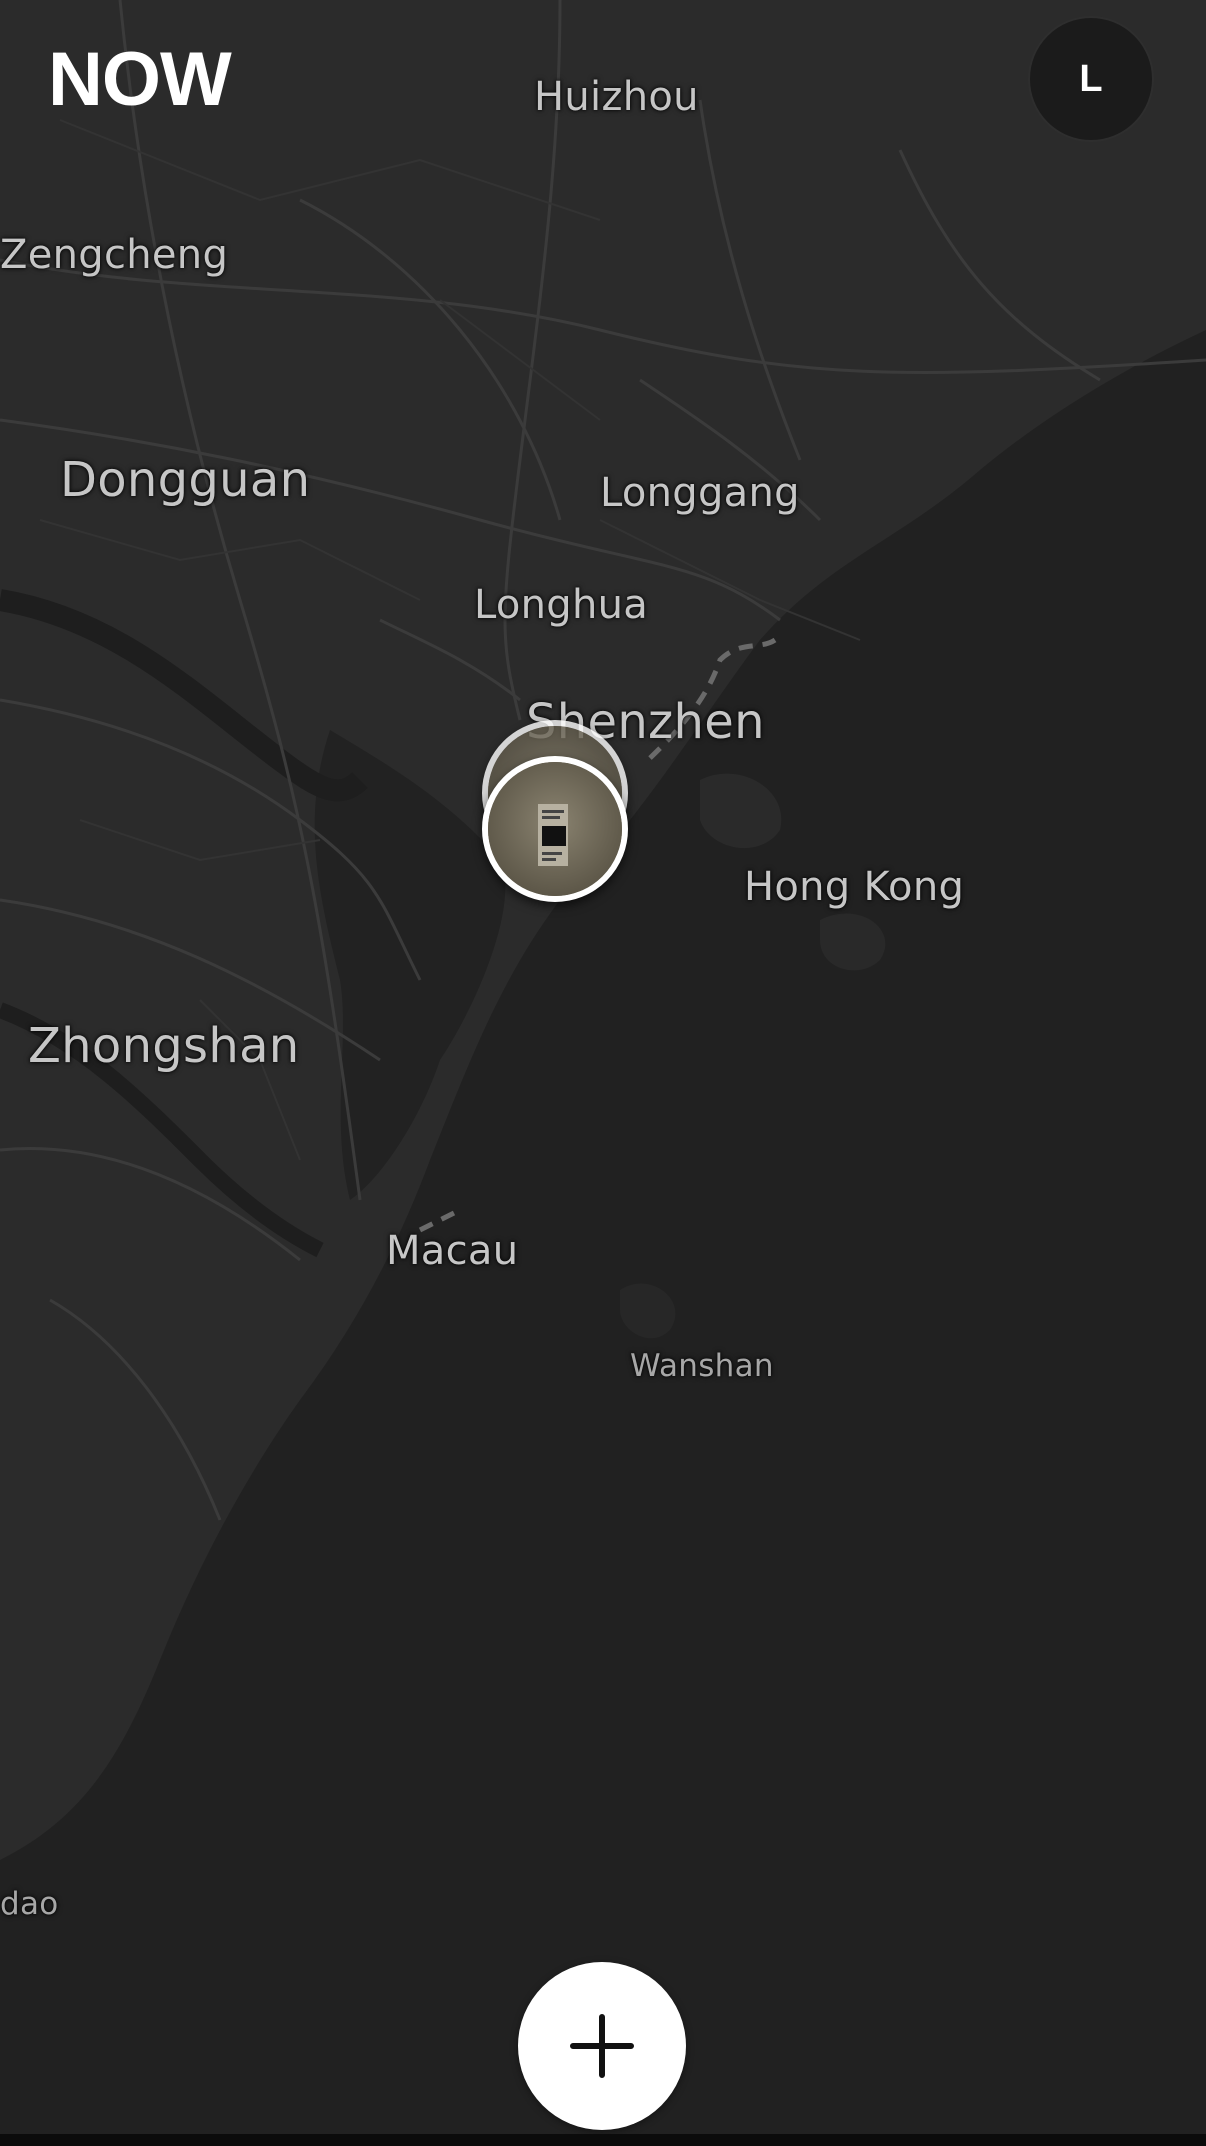  I want to click on place-label-dongguan: Dongguan, so click(185, 480).